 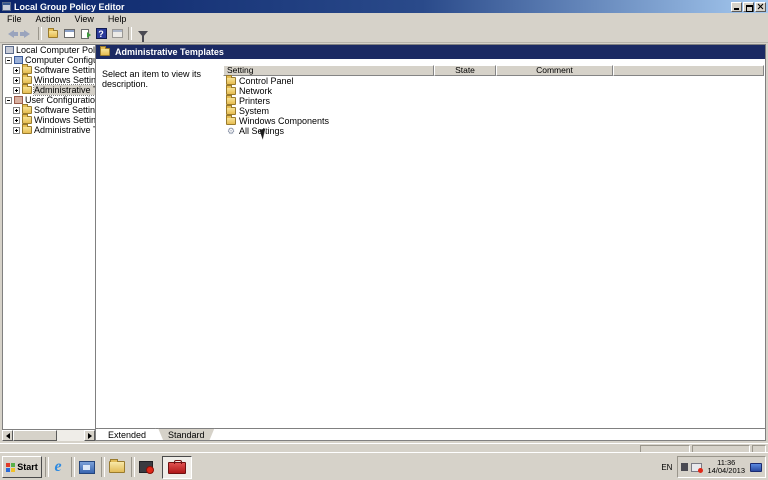 What do you see at coordinates (152, 79) in the screenshot?
I see `description-pane: Select an item to view its description.` at bounding box center [152, 79].